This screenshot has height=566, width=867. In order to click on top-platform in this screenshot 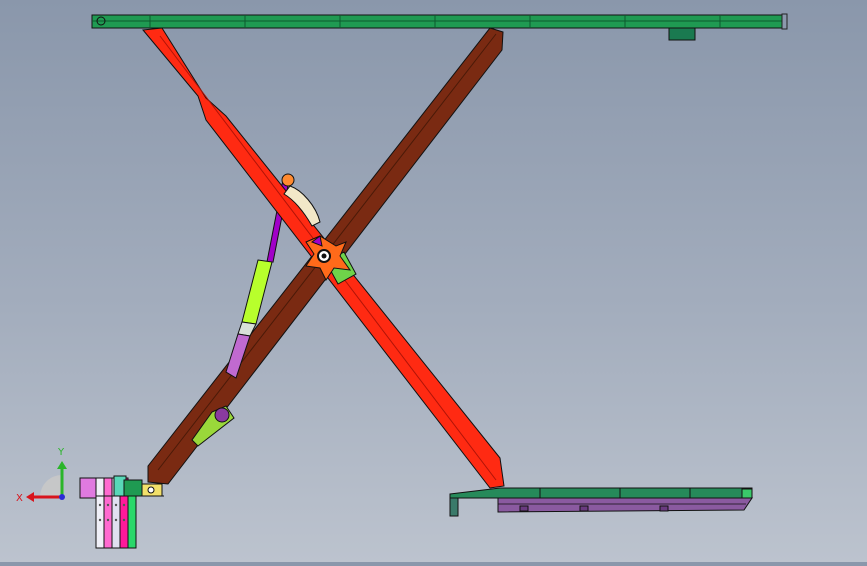, I will do `click(439, 27)`.